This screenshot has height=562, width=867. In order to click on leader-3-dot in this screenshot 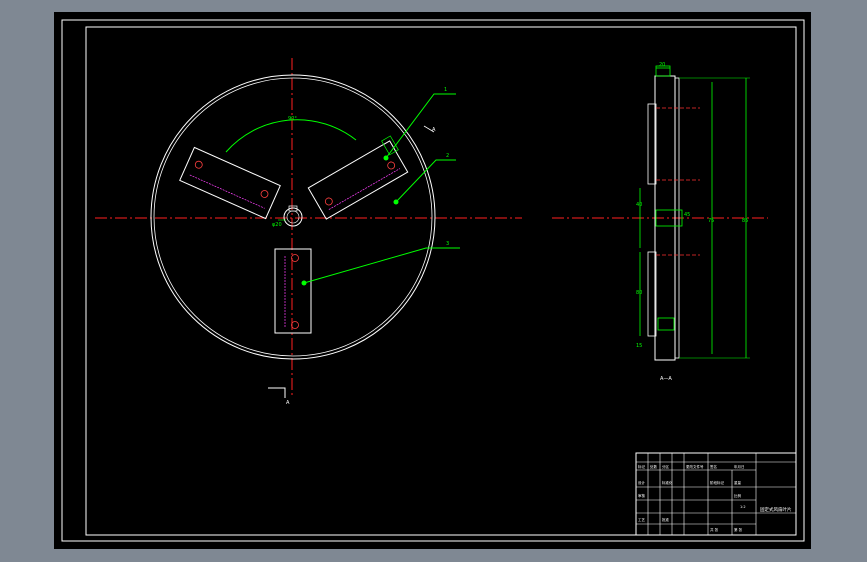, I will do `click(304, 283)`.